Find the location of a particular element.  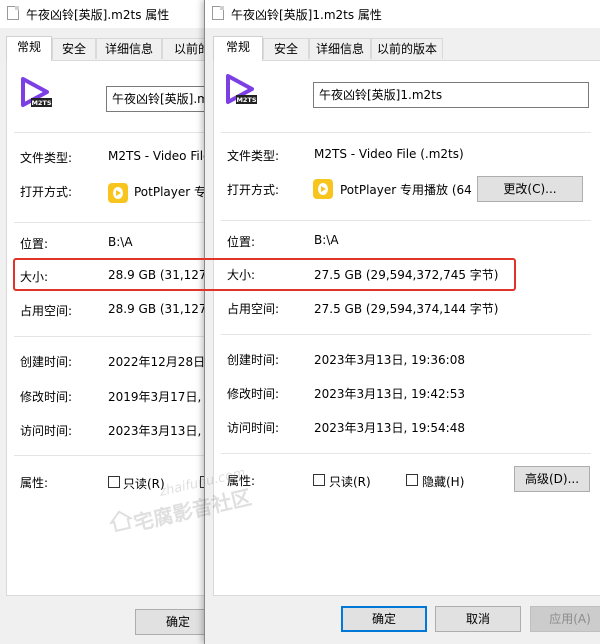

back-location-value: B:\A is located at coordinates (120, 242).